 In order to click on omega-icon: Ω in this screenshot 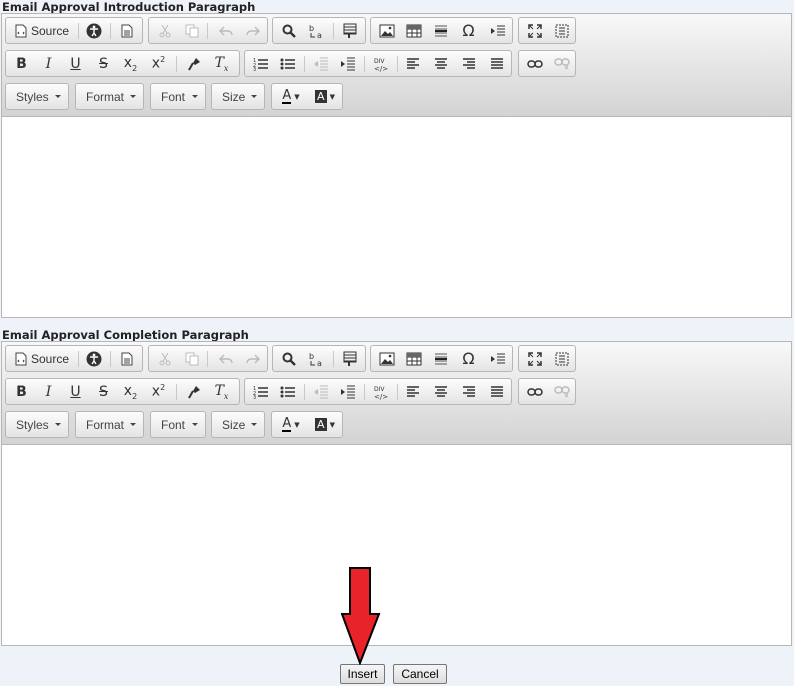, I will do `click(468, 358)`.